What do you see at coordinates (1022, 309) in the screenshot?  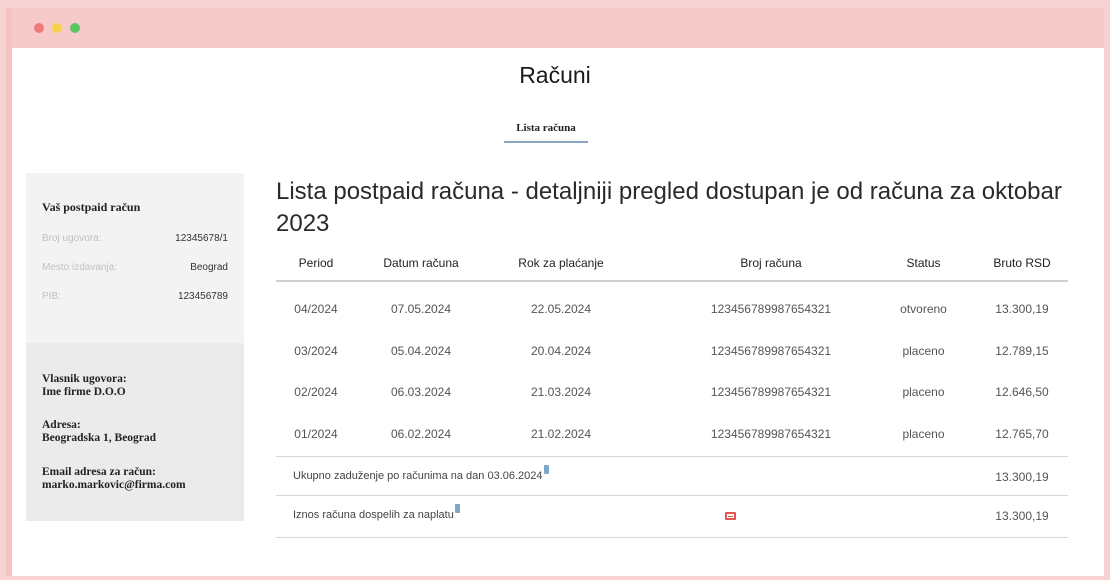 I see `row-bruto: 13.300,19` at bounding box center [1022, 309].